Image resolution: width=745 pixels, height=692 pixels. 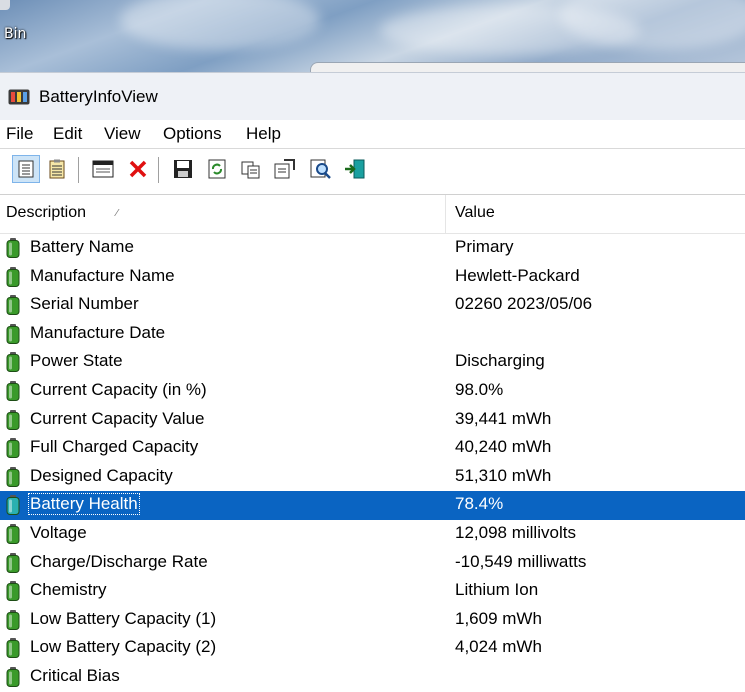 I want to click on table-row: Chemistry Lithium Ion, so click(x=372, y=591).